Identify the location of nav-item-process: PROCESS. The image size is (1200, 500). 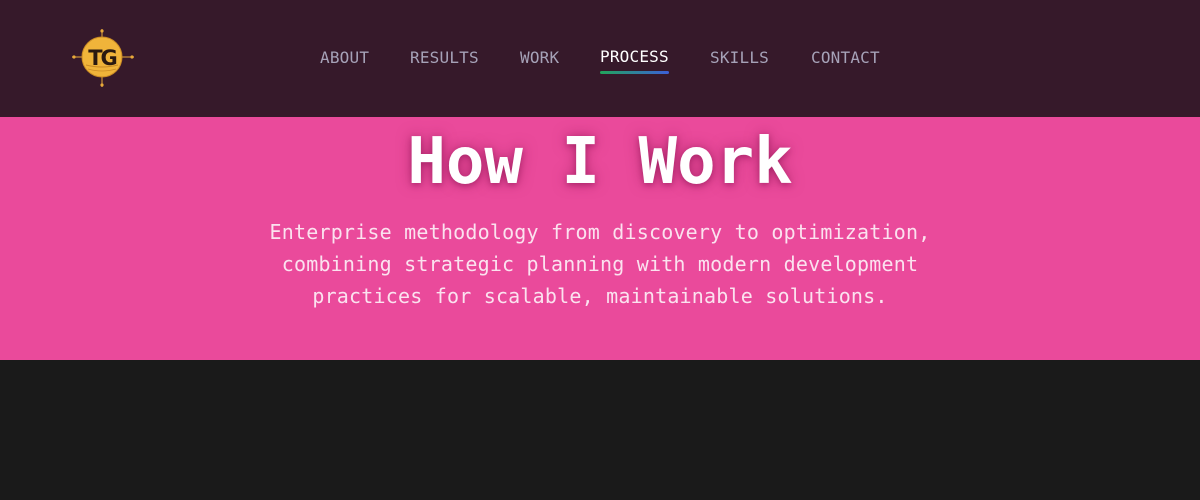
(634, 60).